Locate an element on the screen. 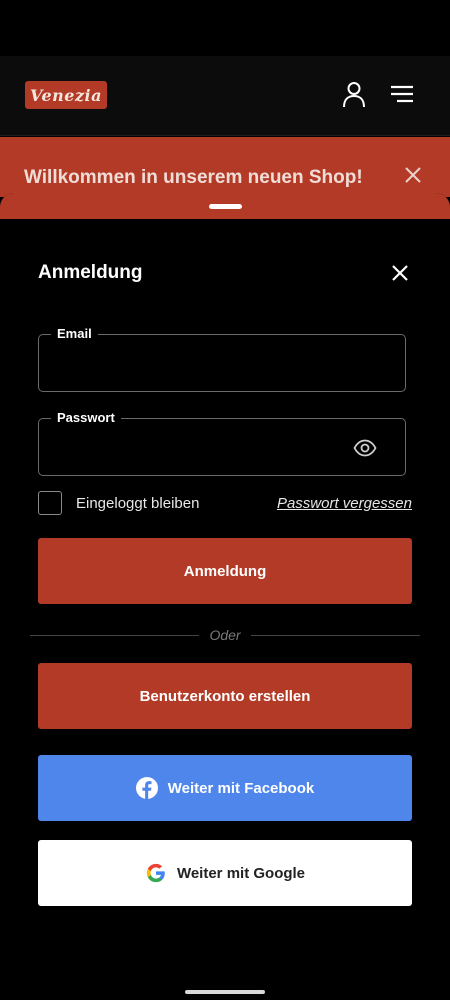 Image resolution: width=450 pixels, height=1000 pixels. login-title: Anmeldung is located at coordinates (90, 272).